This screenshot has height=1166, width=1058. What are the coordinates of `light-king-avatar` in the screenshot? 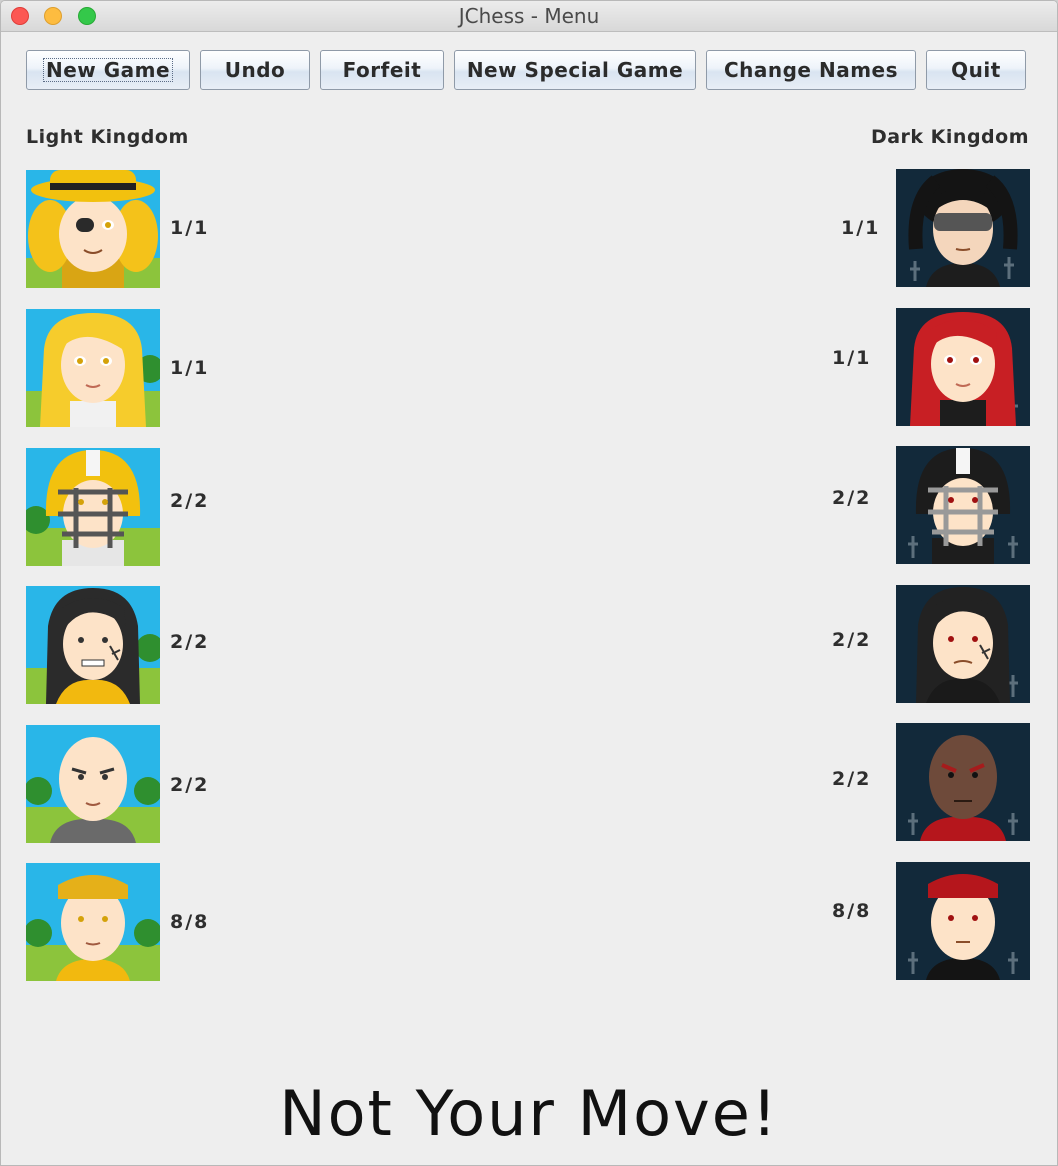 It's located at (93, 229).